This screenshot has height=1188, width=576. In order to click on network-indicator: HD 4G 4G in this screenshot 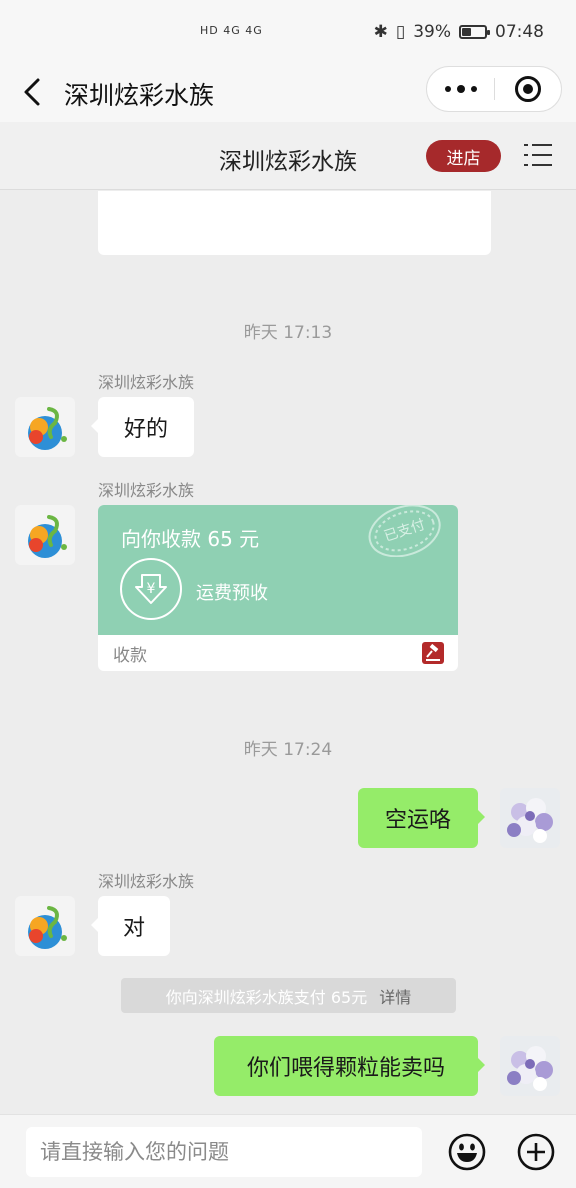, I will do `click(231, 30)`.